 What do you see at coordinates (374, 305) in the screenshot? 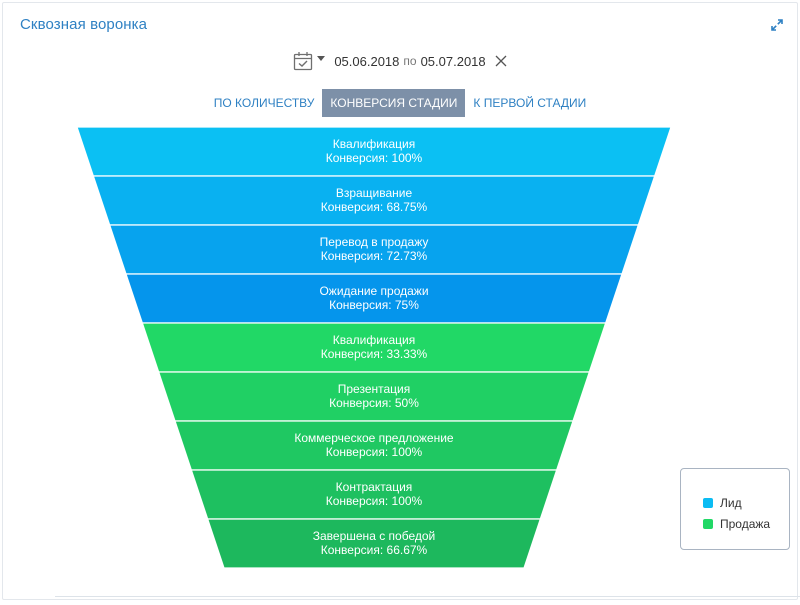
I see `stage-conversion: Конверсия: 75%` at bounding box center [374, 305].